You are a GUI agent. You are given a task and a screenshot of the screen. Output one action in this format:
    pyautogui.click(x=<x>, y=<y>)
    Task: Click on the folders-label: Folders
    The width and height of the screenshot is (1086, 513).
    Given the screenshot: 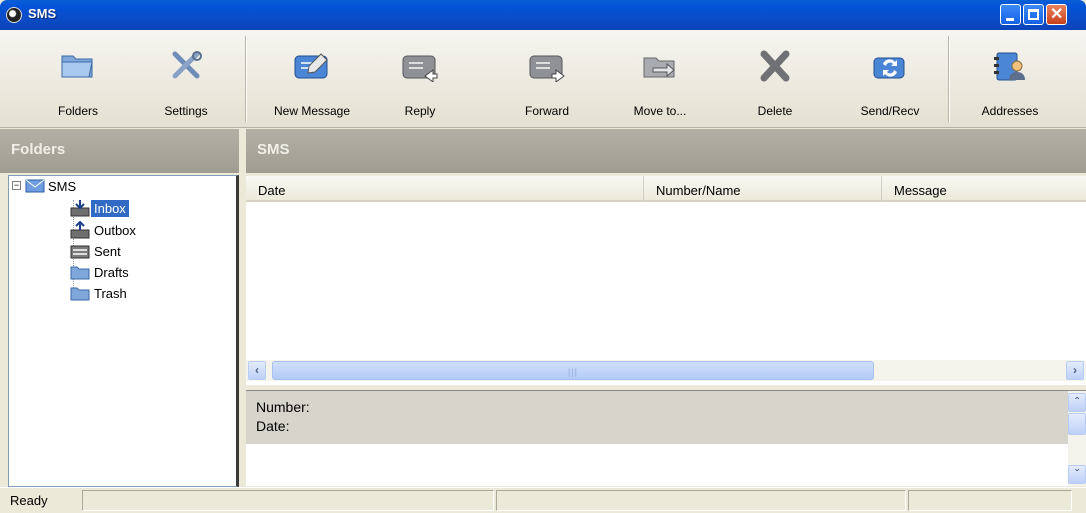 What is the action you would take?
    pyautogui.click(x=77, y=111)
    